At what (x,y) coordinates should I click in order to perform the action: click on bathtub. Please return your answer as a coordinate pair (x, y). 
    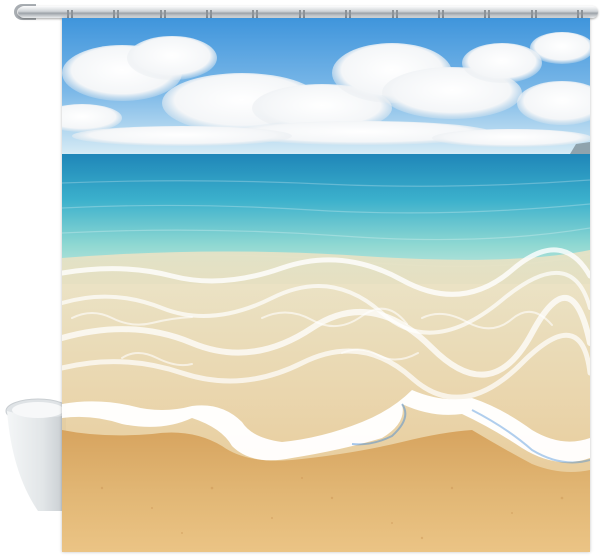
    Looking at the image, I should click on (35, 454).